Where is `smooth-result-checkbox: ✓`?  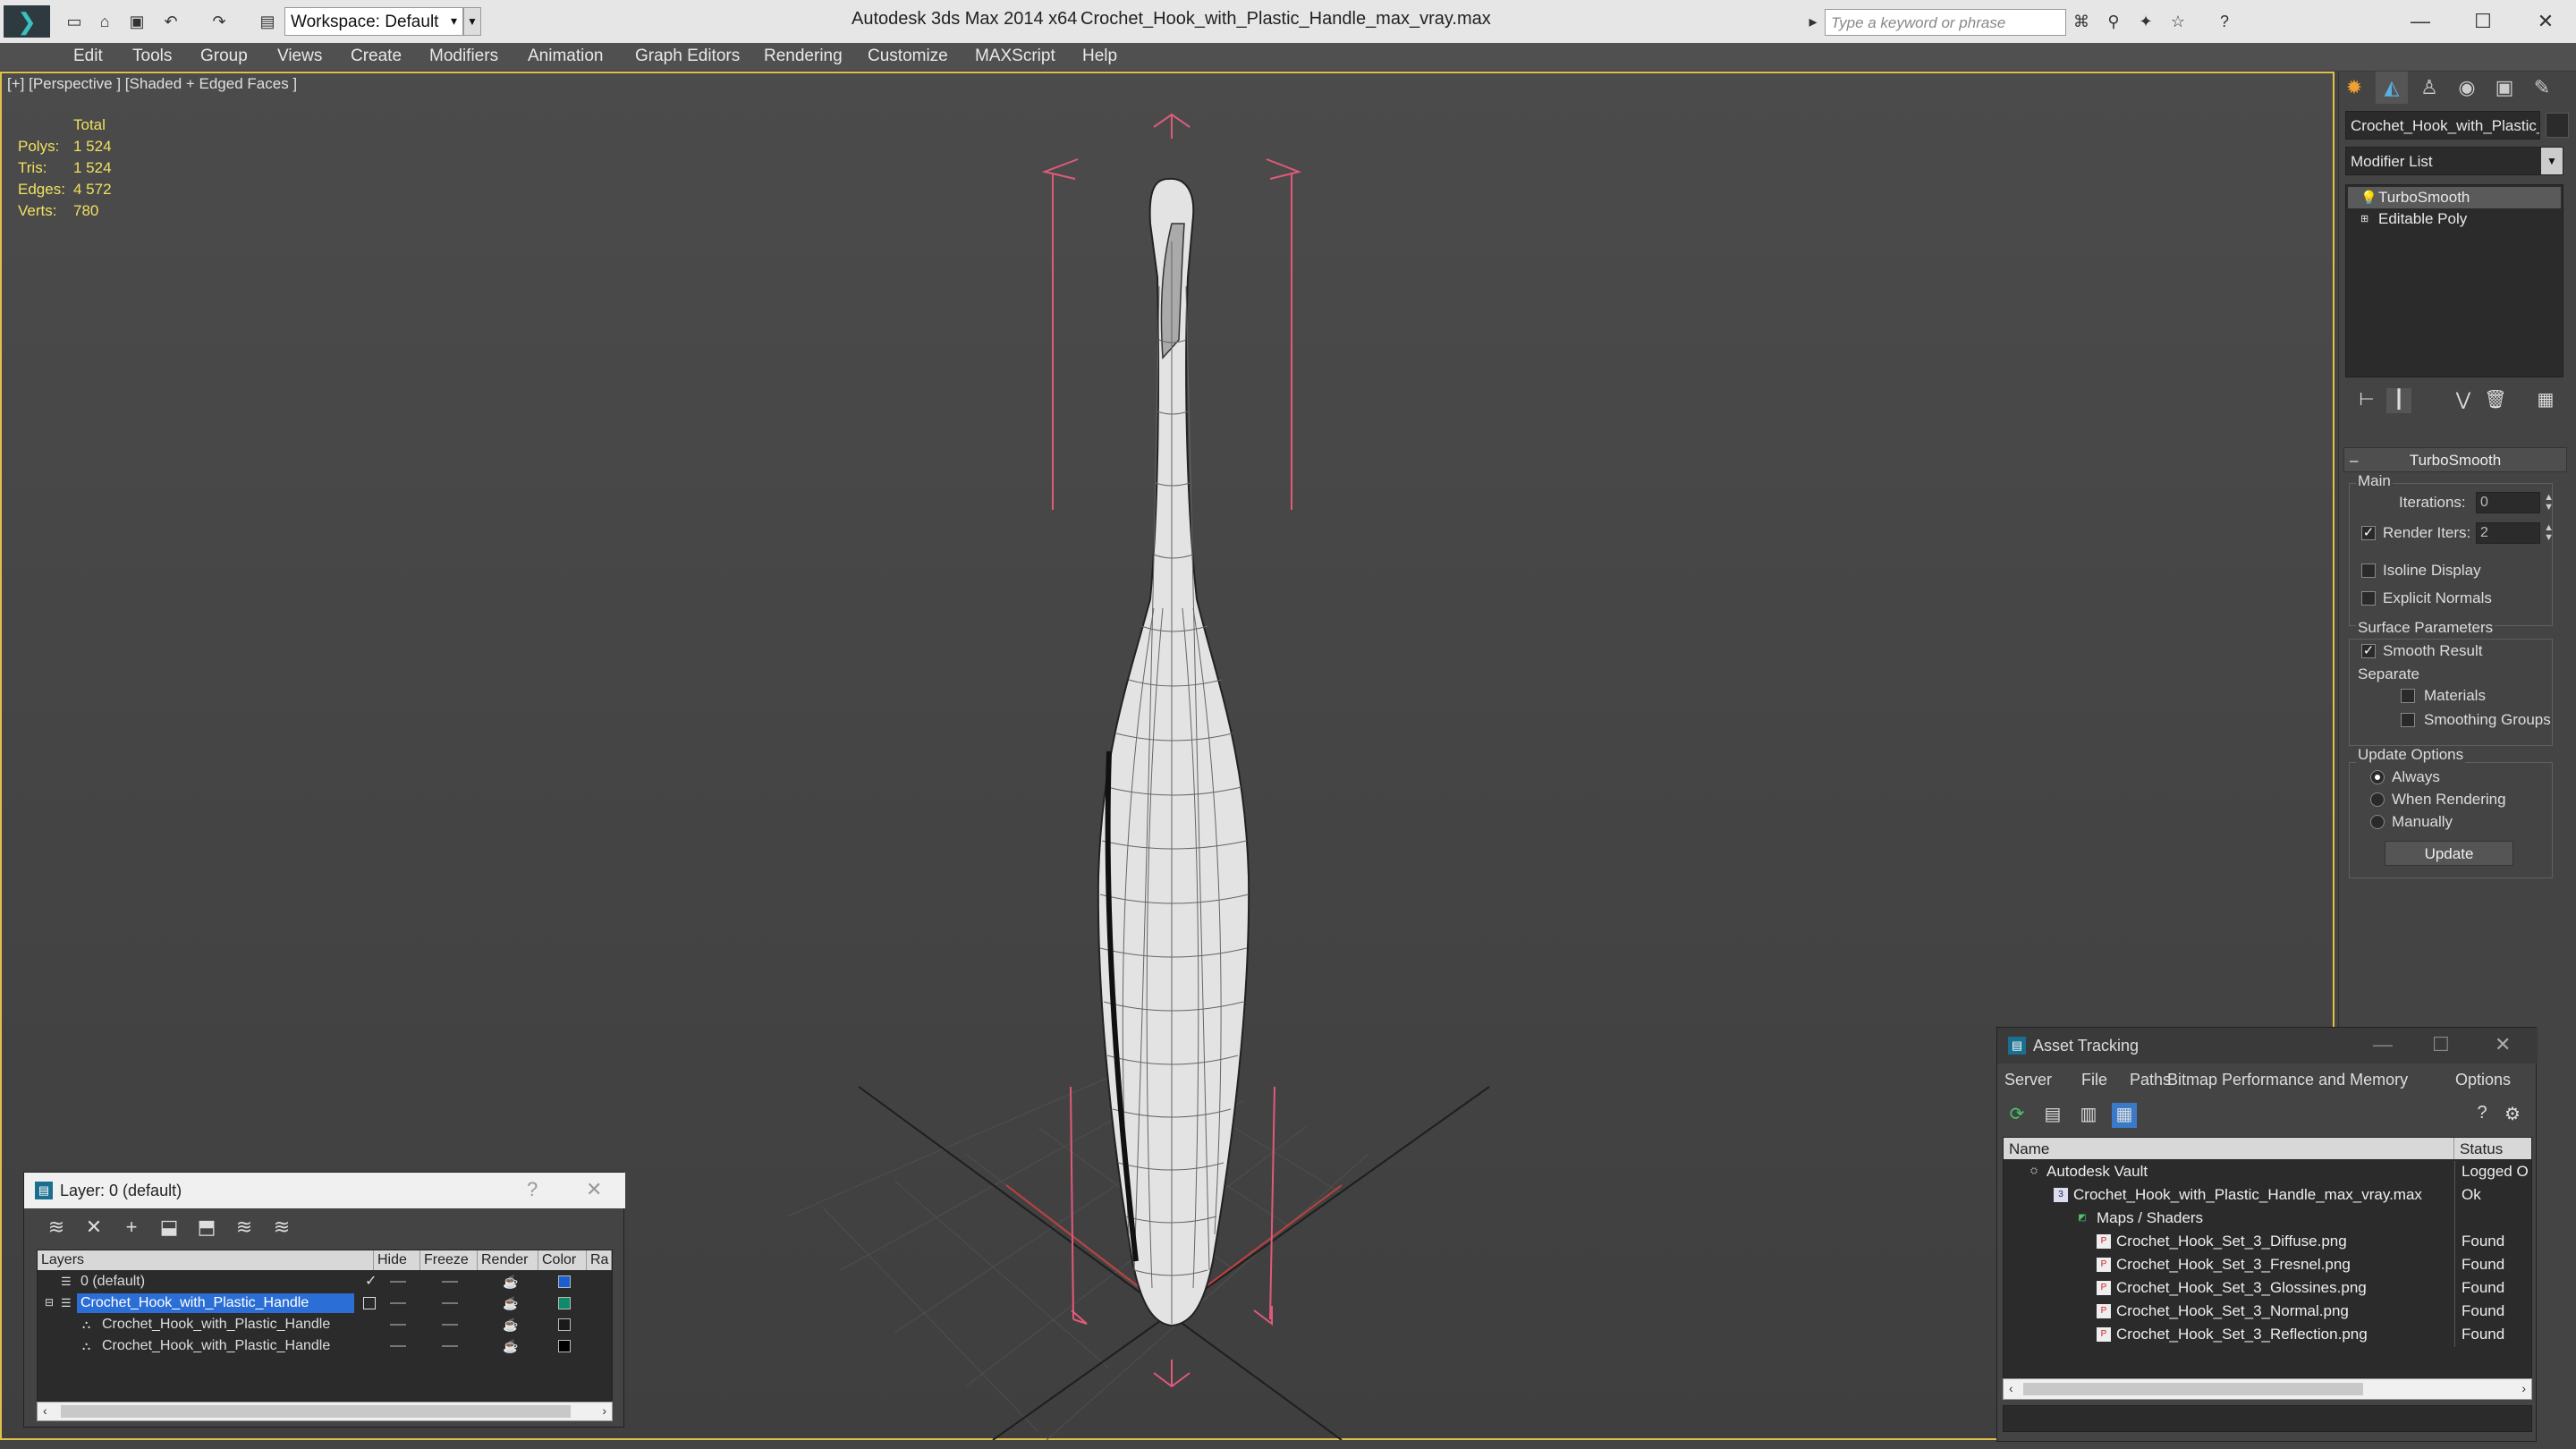
smooth-result-checkbox: ✓ is located at coordinates (2368, 651).